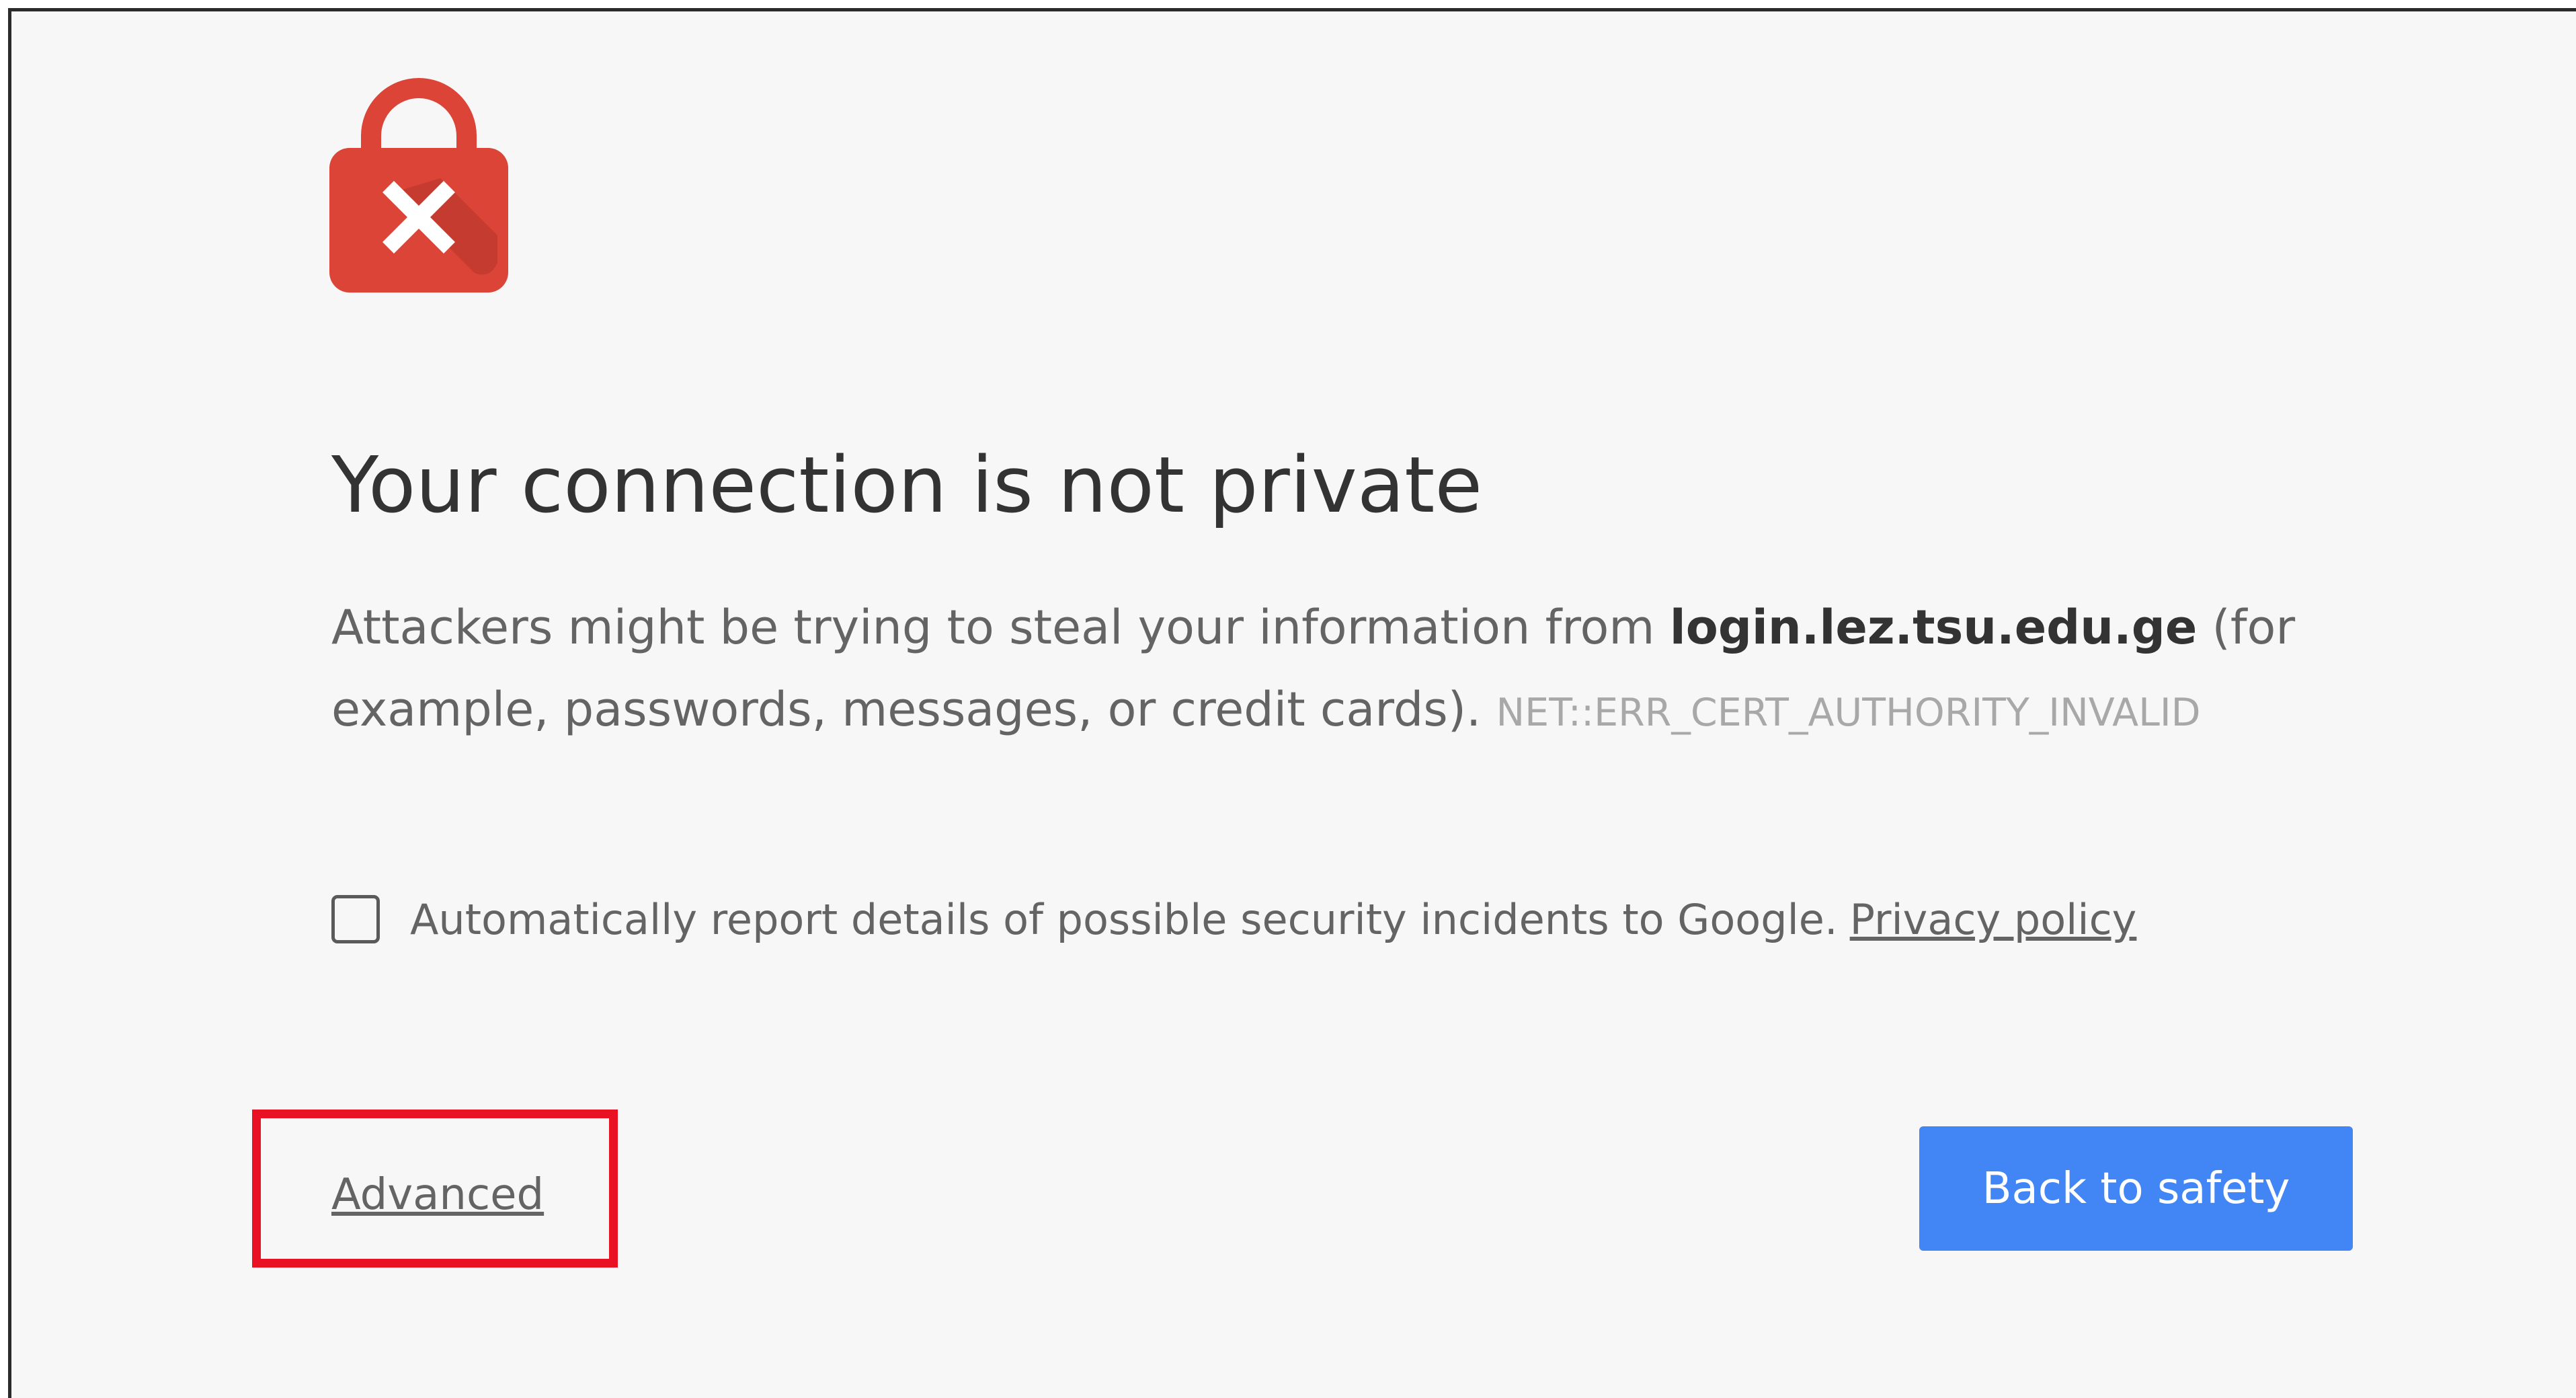  Describe the element at coordinates (1933, 627) in the screenshot. I see `site-domain: login.lez.tsu.edu.ge` at that location.